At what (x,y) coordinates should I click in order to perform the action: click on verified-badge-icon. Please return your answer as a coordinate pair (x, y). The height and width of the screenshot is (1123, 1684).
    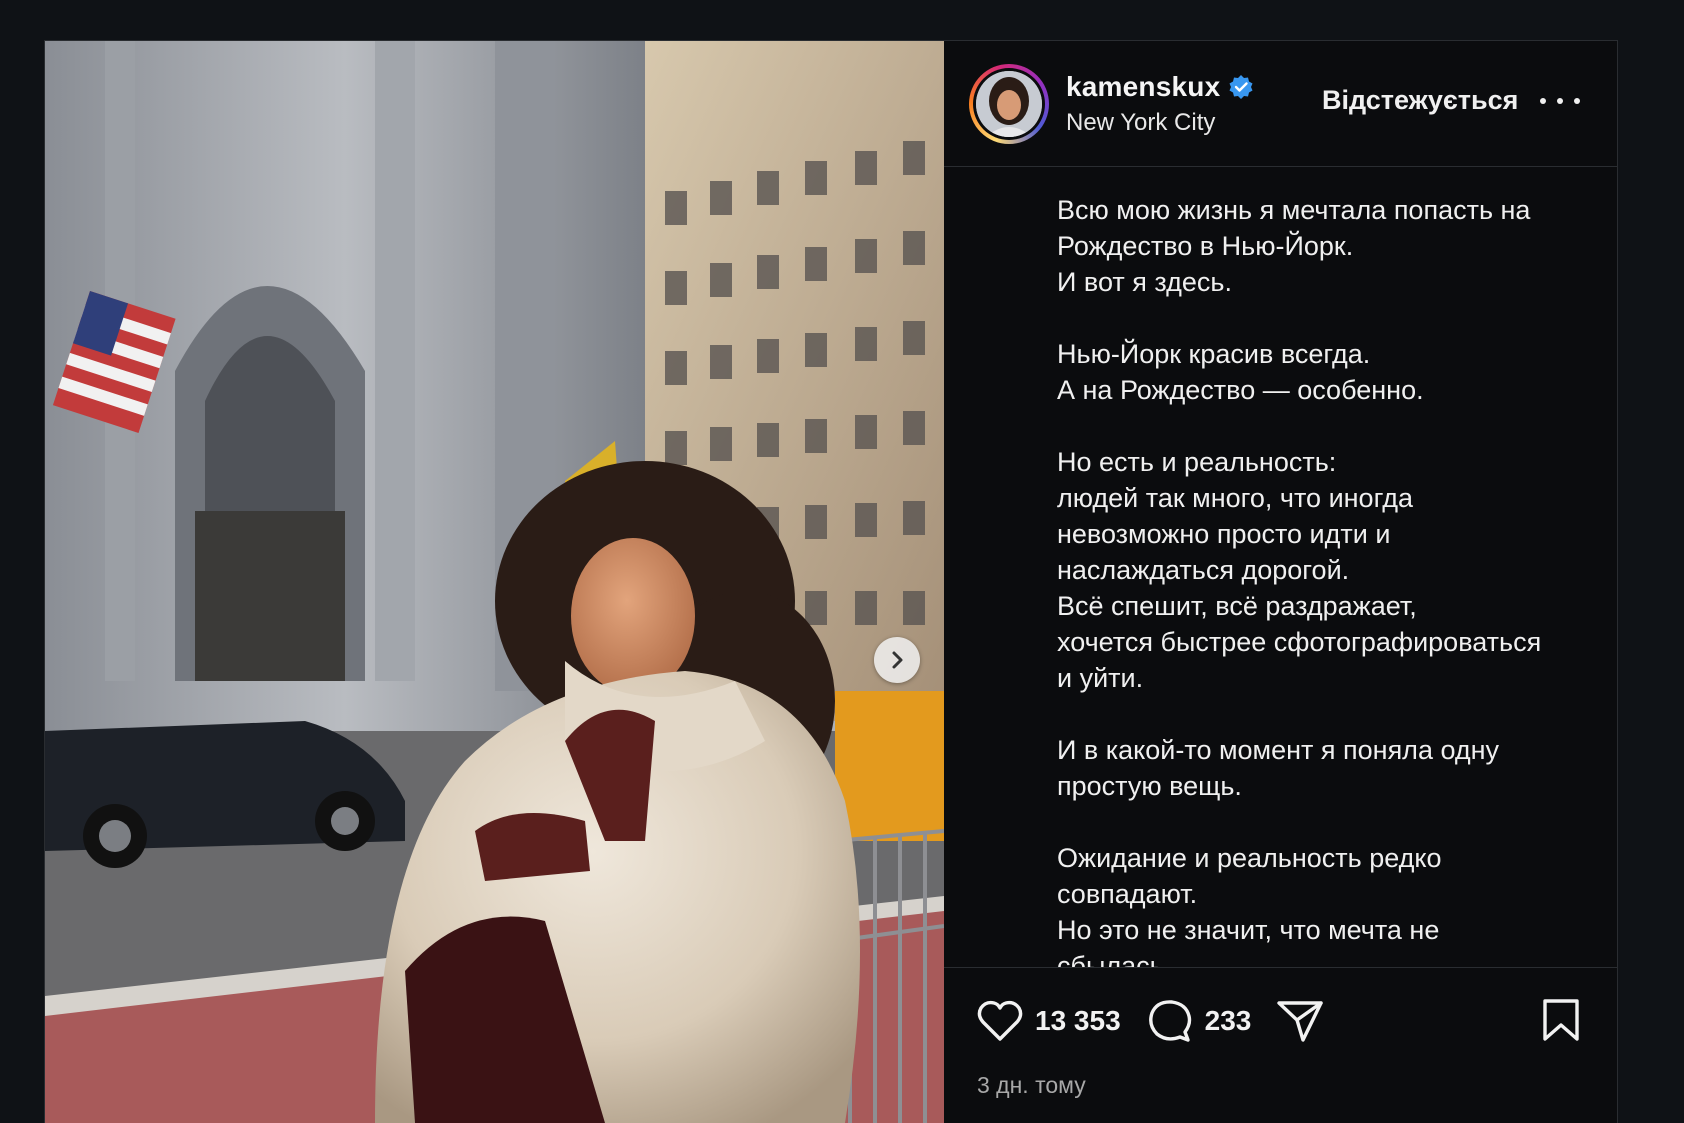
    Looking at the image, I should click on (1241, 87).